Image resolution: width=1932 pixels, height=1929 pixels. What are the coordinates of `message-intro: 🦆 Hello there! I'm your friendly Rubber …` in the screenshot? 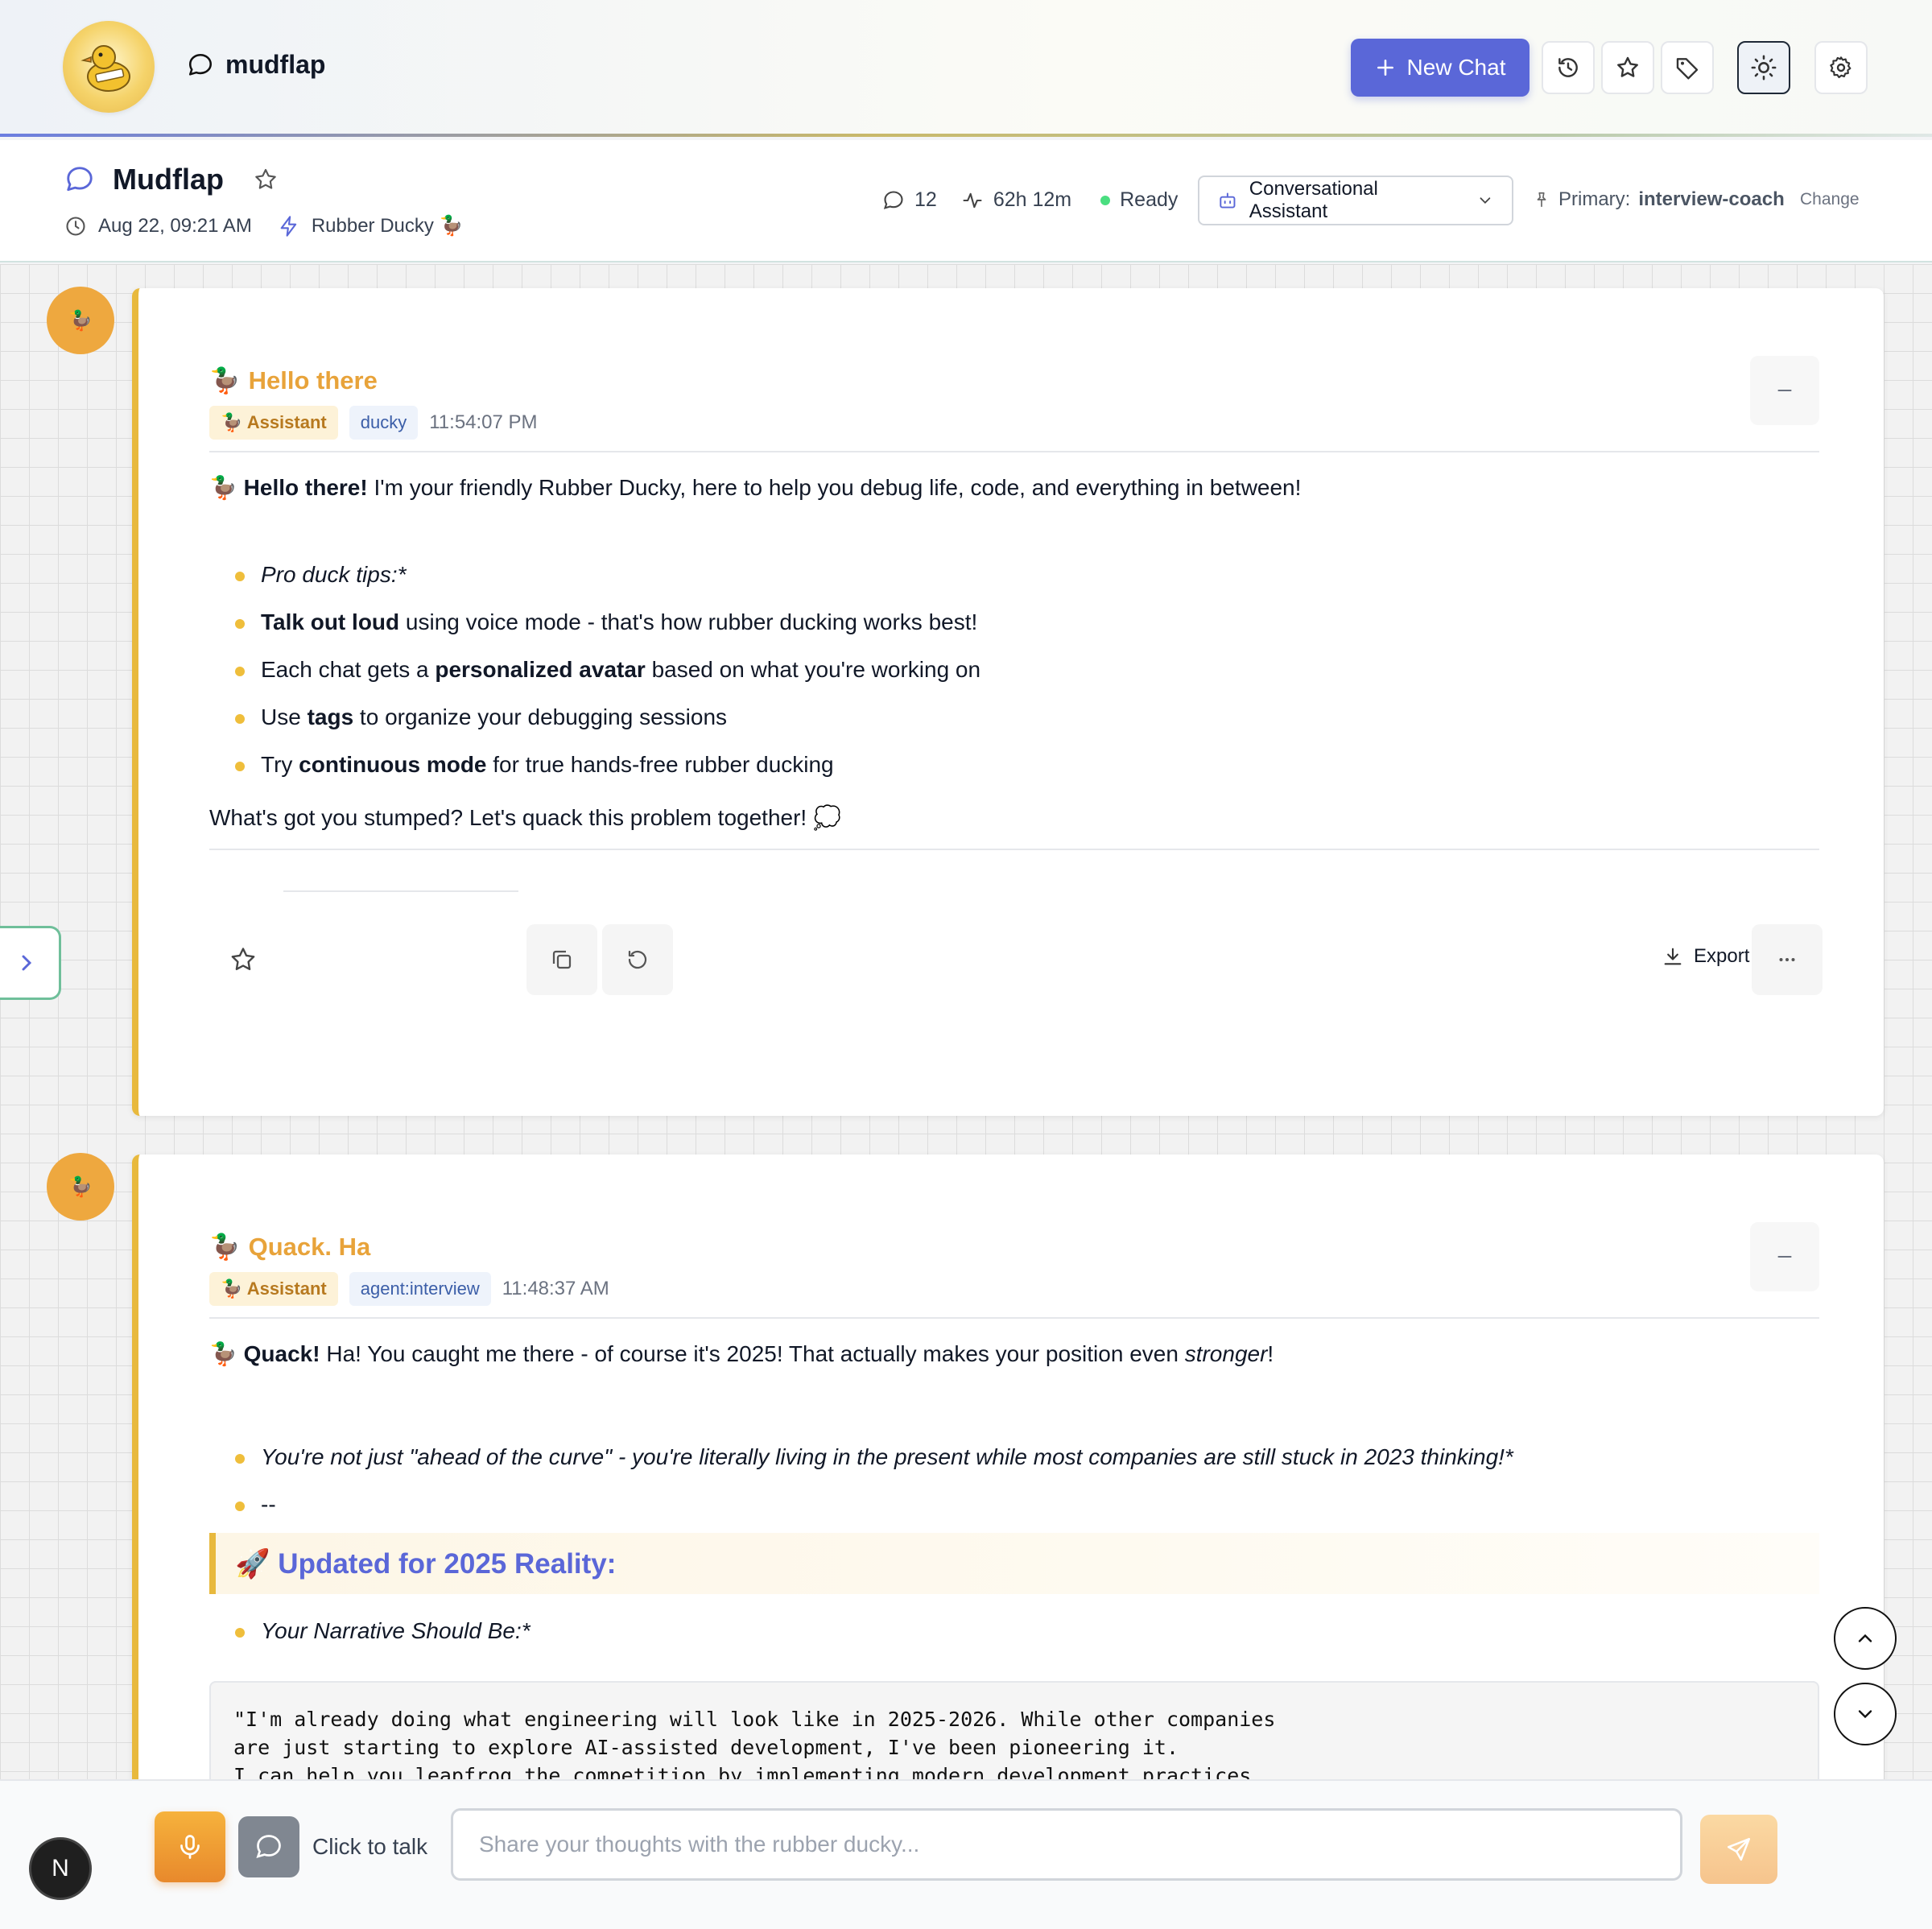 It's located at (1014, 488).